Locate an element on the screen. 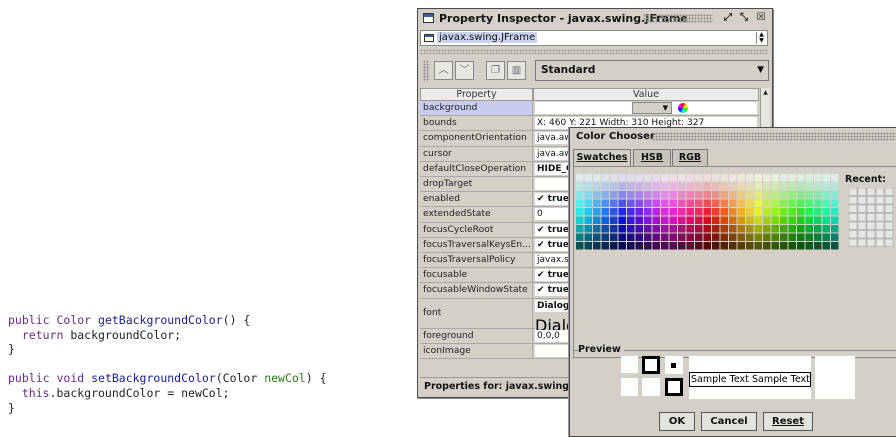  expand-icon: ﹀ is located at coordinates (464, 70).